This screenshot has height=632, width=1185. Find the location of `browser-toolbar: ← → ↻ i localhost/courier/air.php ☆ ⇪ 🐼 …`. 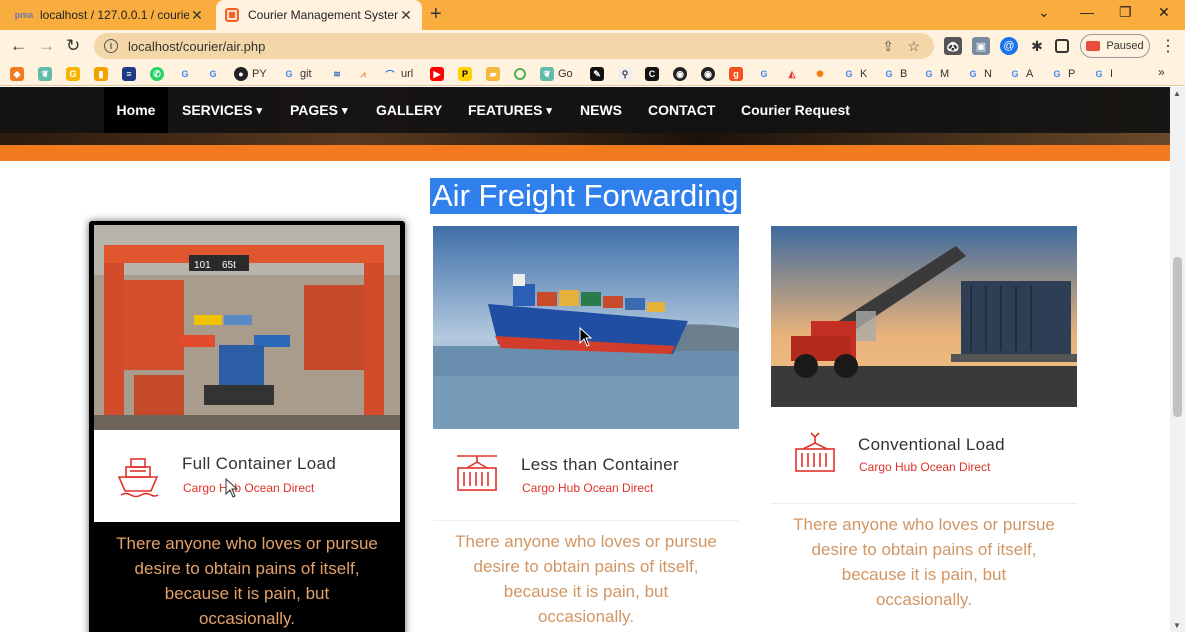

browser-toolbar: ← → ↻ i localhost/courier/air.php ☆ ⇪ 🐼 … is located at coordinates (592, 46).